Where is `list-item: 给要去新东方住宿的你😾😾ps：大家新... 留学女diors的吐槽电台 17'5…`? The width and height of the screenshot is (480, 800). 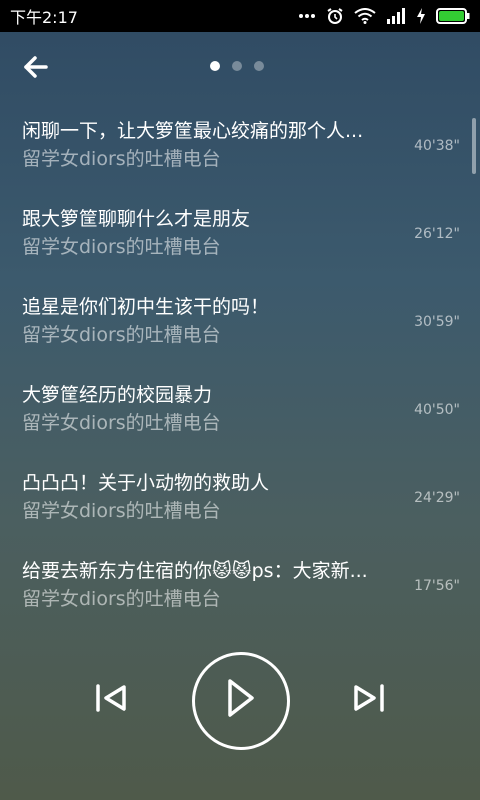
list-item: 给要去新东方住宿的你😾😾ps：大家新... 留学女diors的吐槽电台 17'5… is located at coordinates (240, 594).